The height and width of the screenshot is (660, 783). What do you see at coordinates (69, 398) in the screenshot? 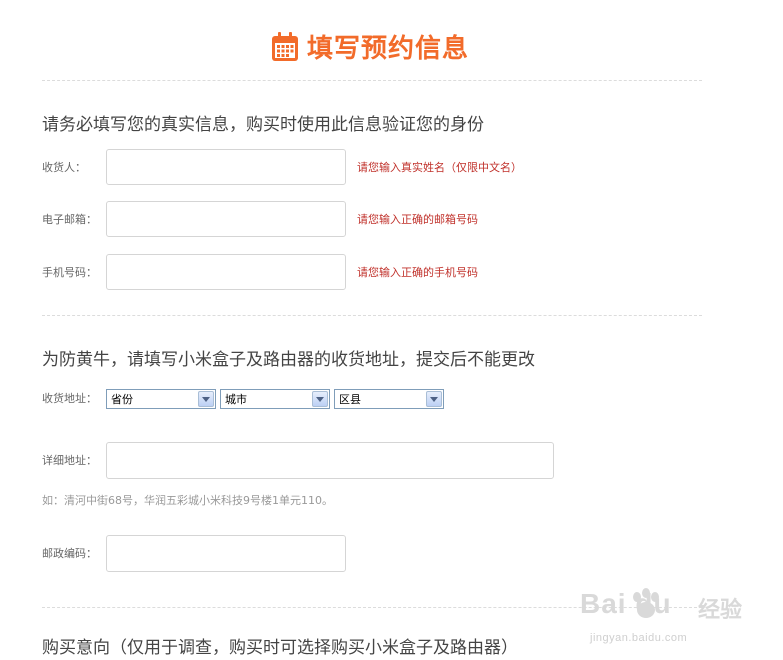
I see `region-label: 收货地址：` at bounding box center [69, 398].